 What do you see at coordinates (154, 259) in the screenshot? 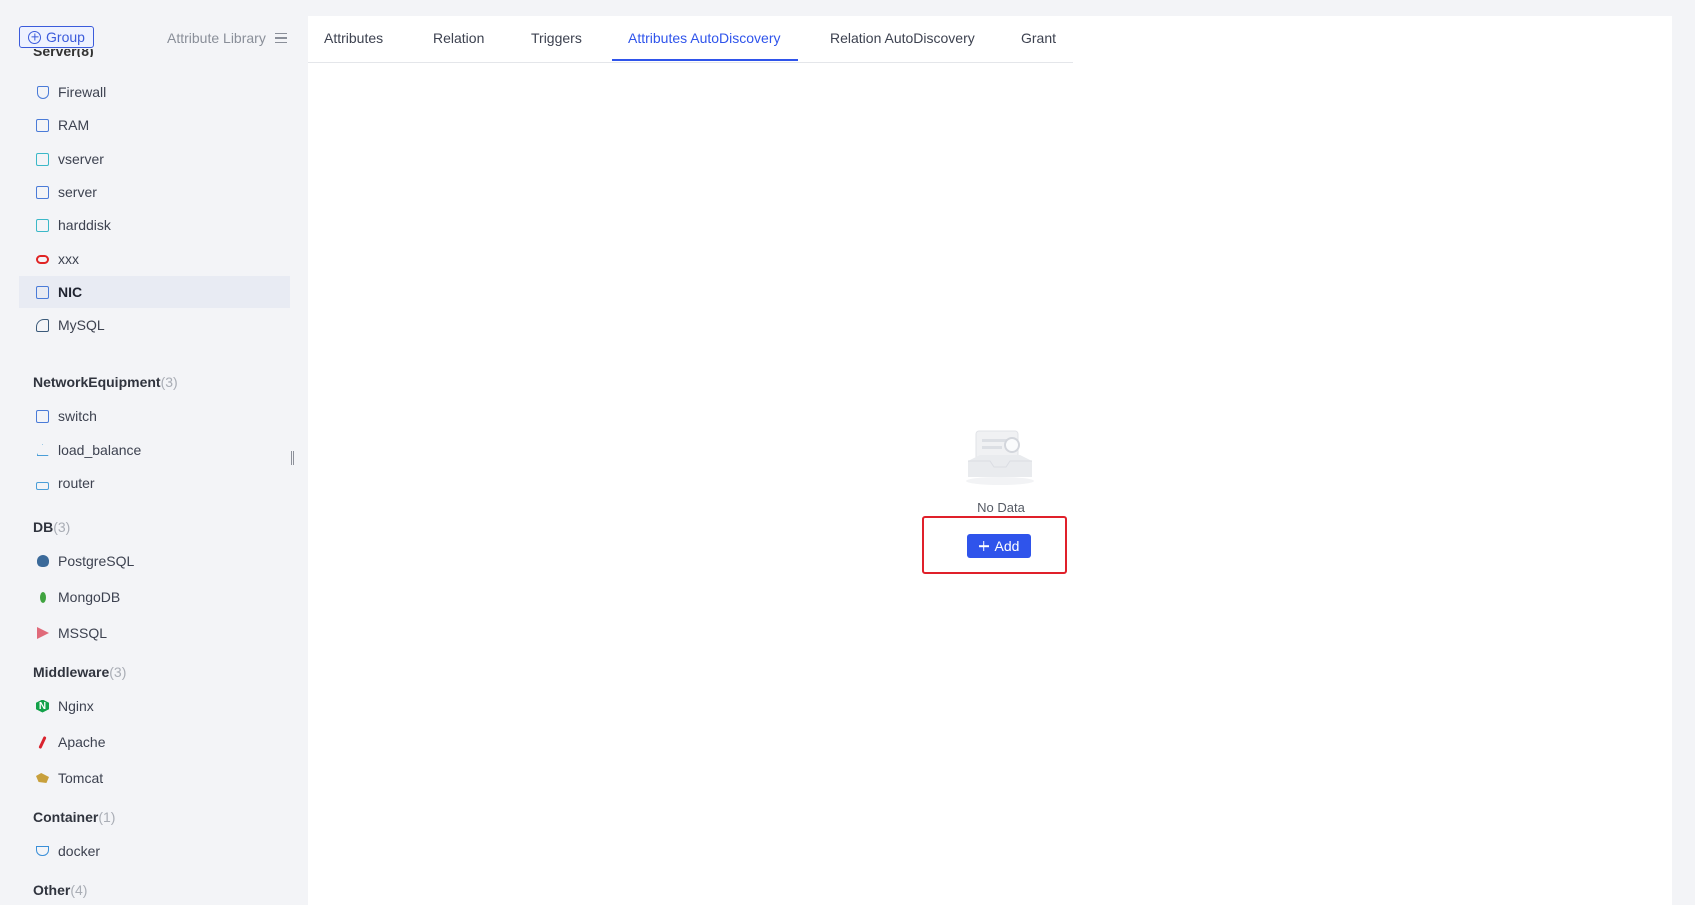
I see `sidebar-item-xxx: xxx` at bounding box center [154, 259].